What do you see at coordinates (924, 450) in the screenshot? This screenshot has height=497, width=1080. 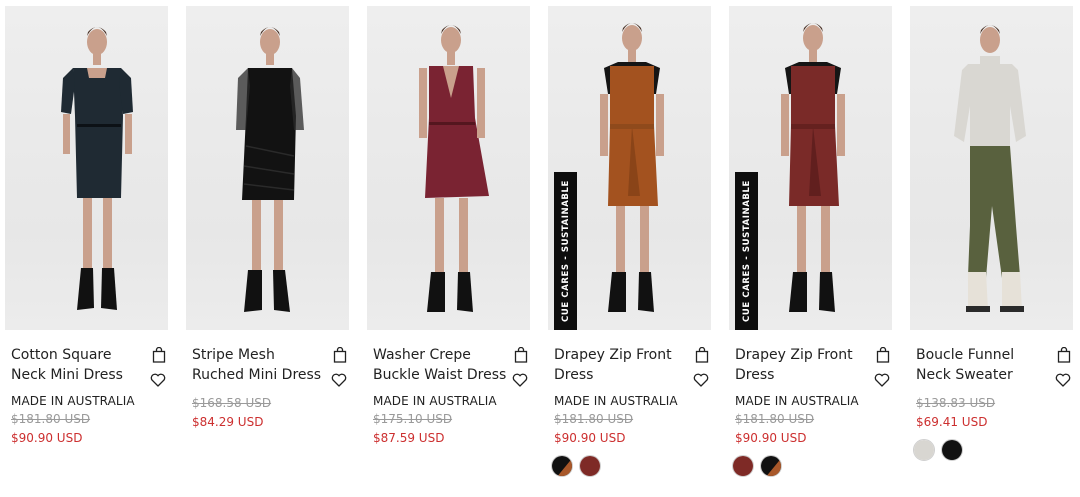 I see `color-swatch-oatmeal` at bounding box center [924, 450].